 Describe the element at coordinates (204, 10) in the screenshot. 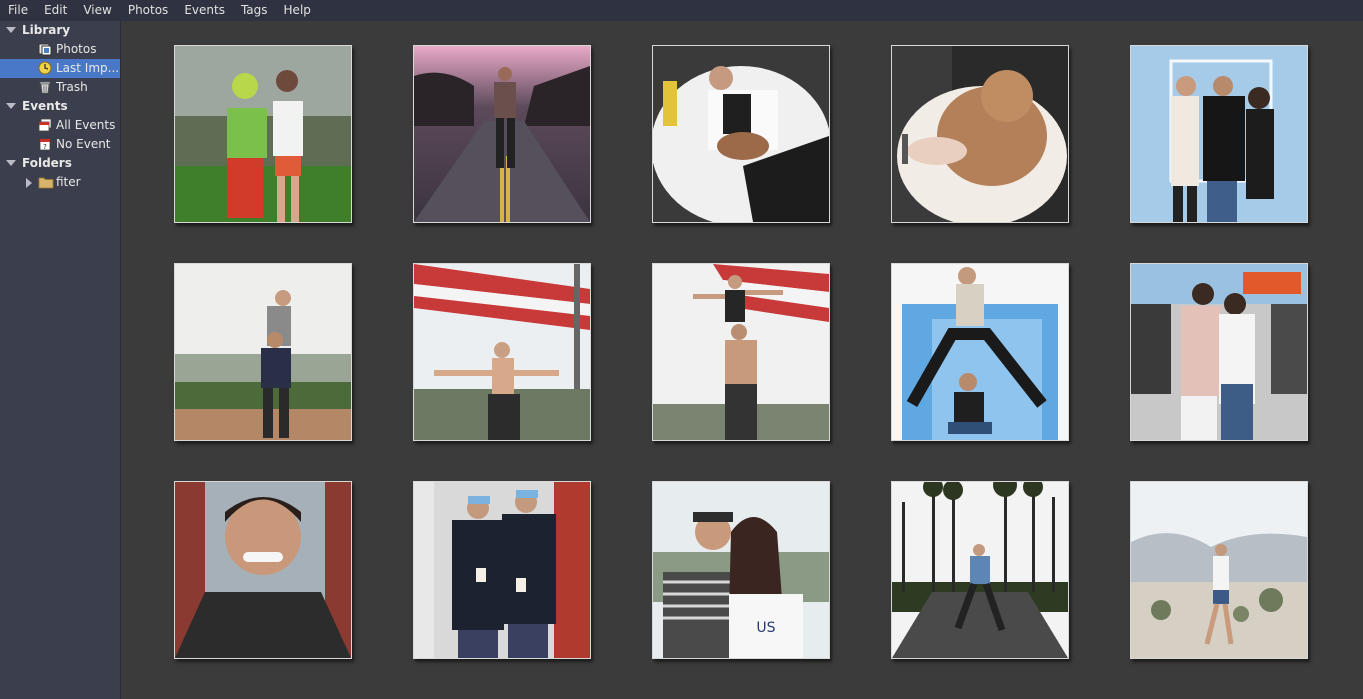

I see `menu-events: Events` at that location.